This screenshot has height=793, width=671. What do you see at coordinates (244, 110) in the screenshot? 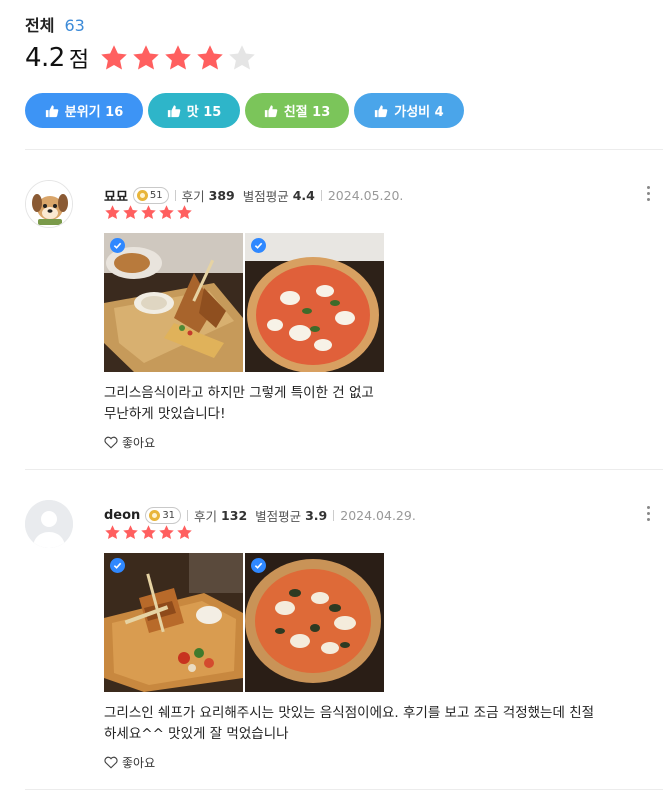
I see `keyword-filter-chips: 분위기 16 맛 15 친절 13 가성비 4` at bounding box center [244, 110].